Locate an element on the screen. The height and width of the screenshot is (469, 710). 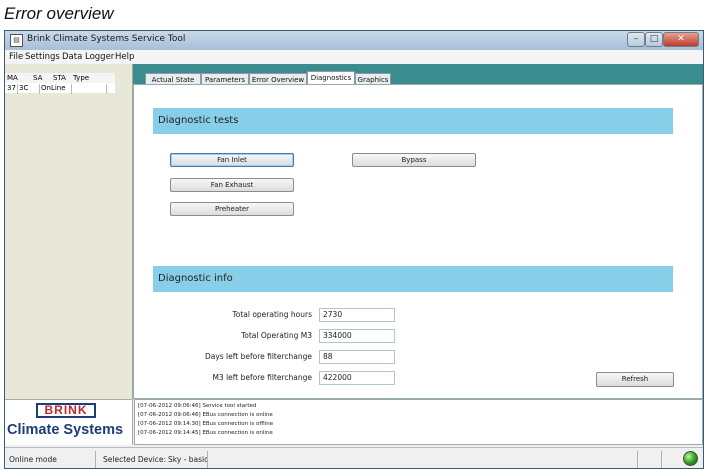
close-icon: ✕ is located at coordinates (681, 39).